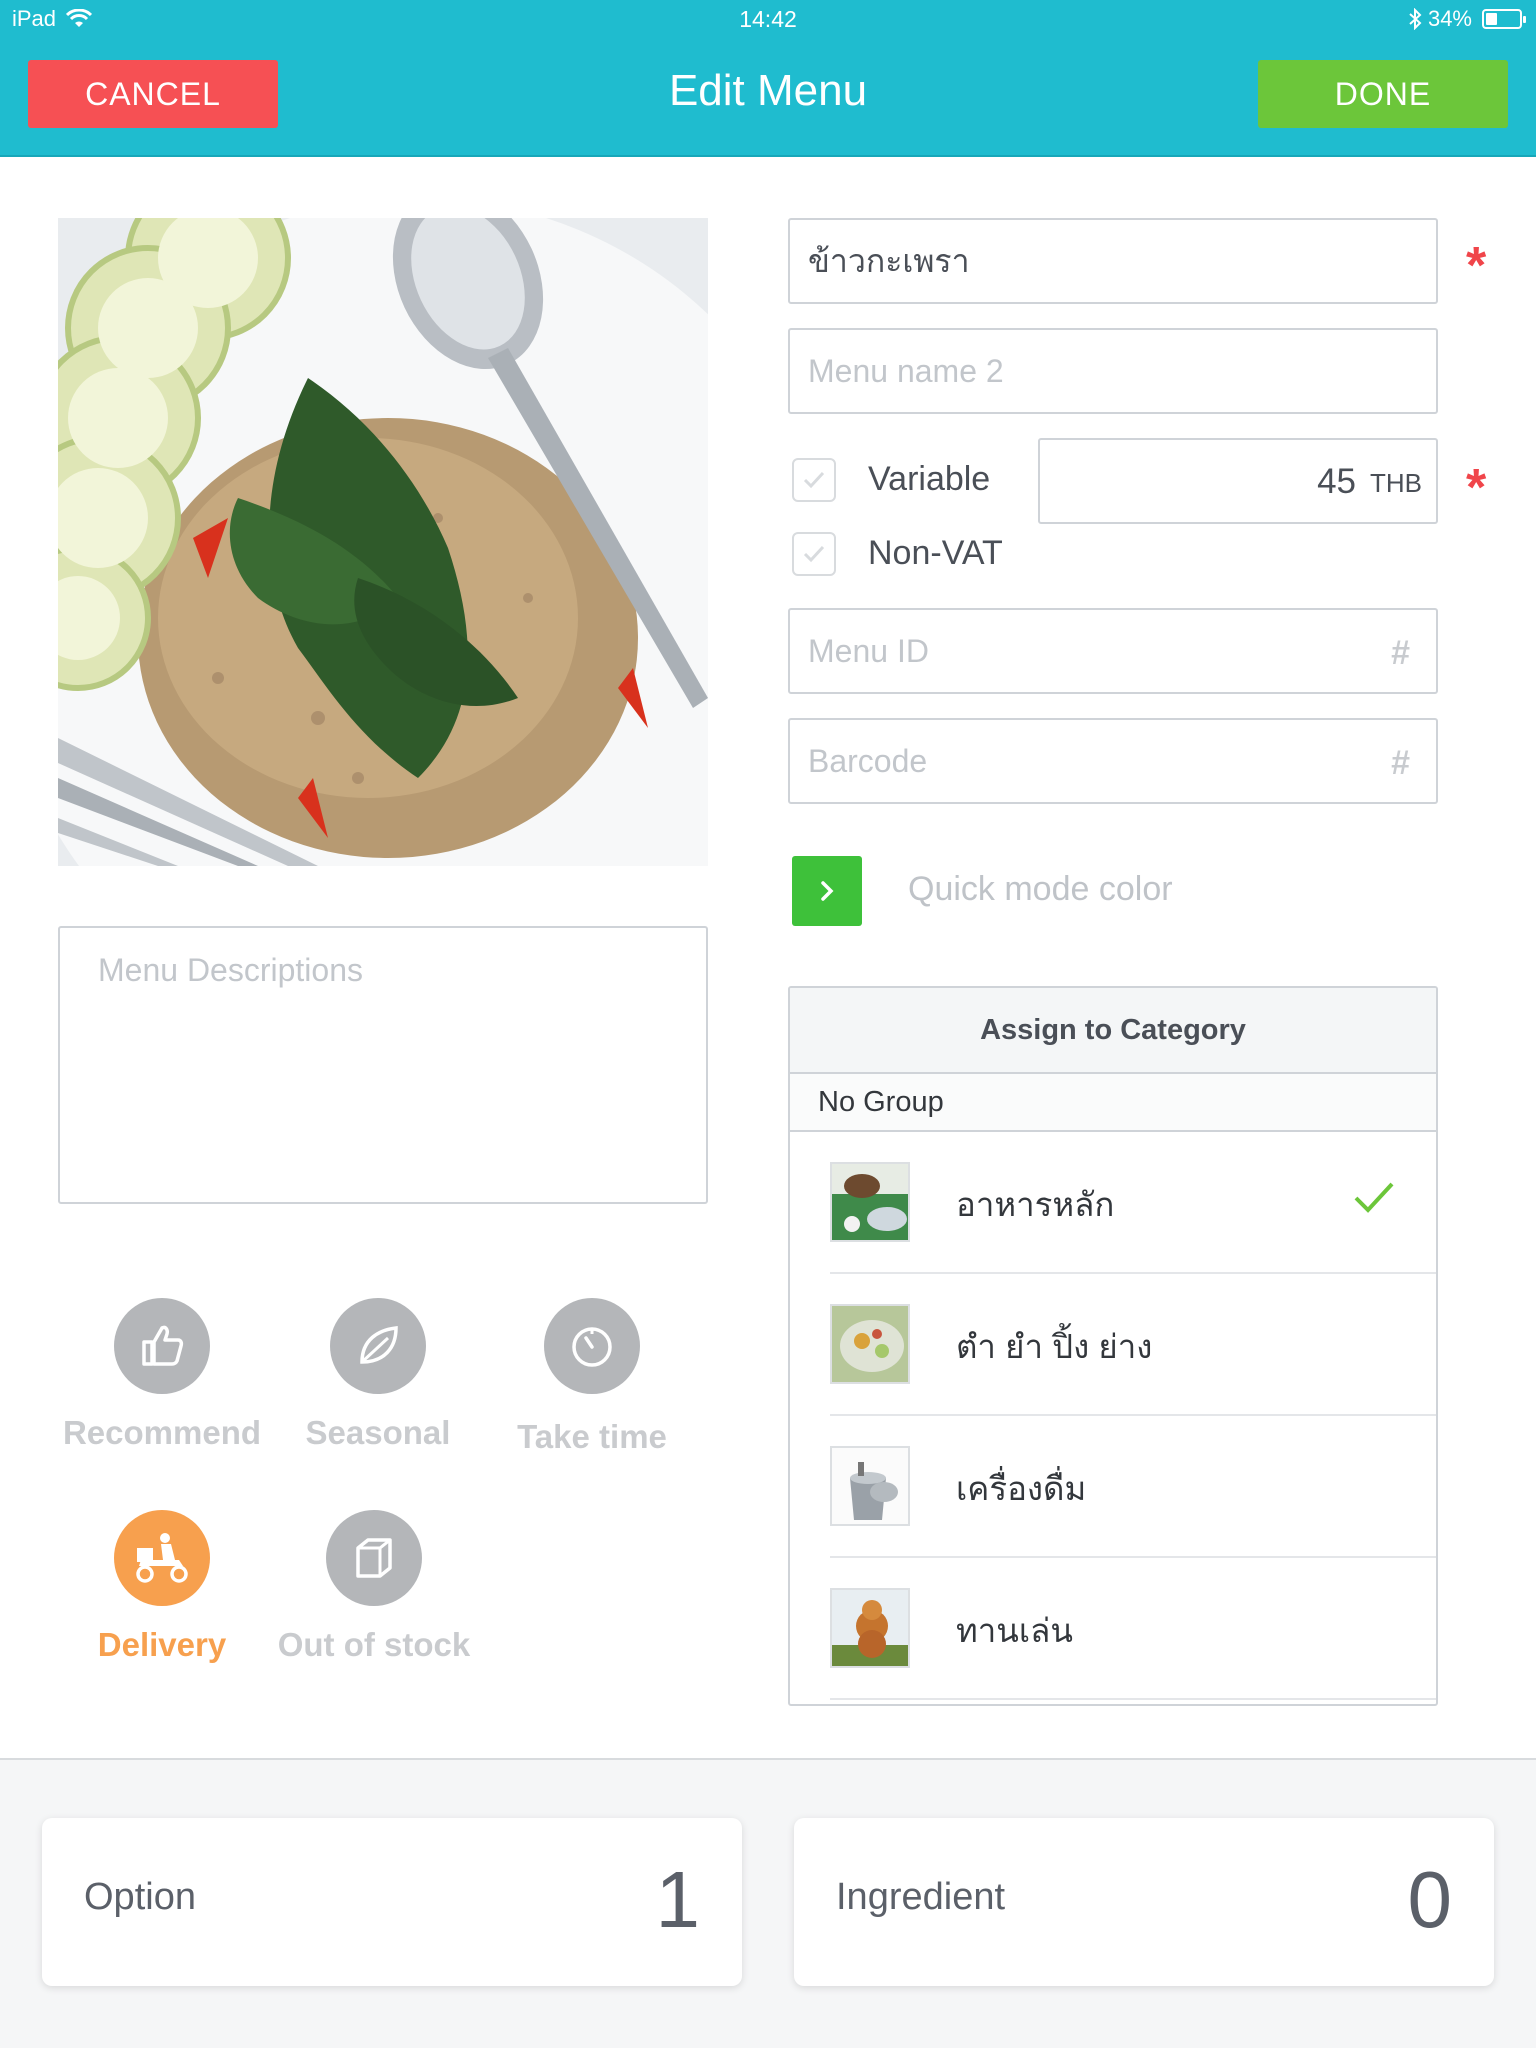  What do you see at coordinates (1504, 19) in the screenshot?
I see `battery-icon` at bounding box center [1504, 19].